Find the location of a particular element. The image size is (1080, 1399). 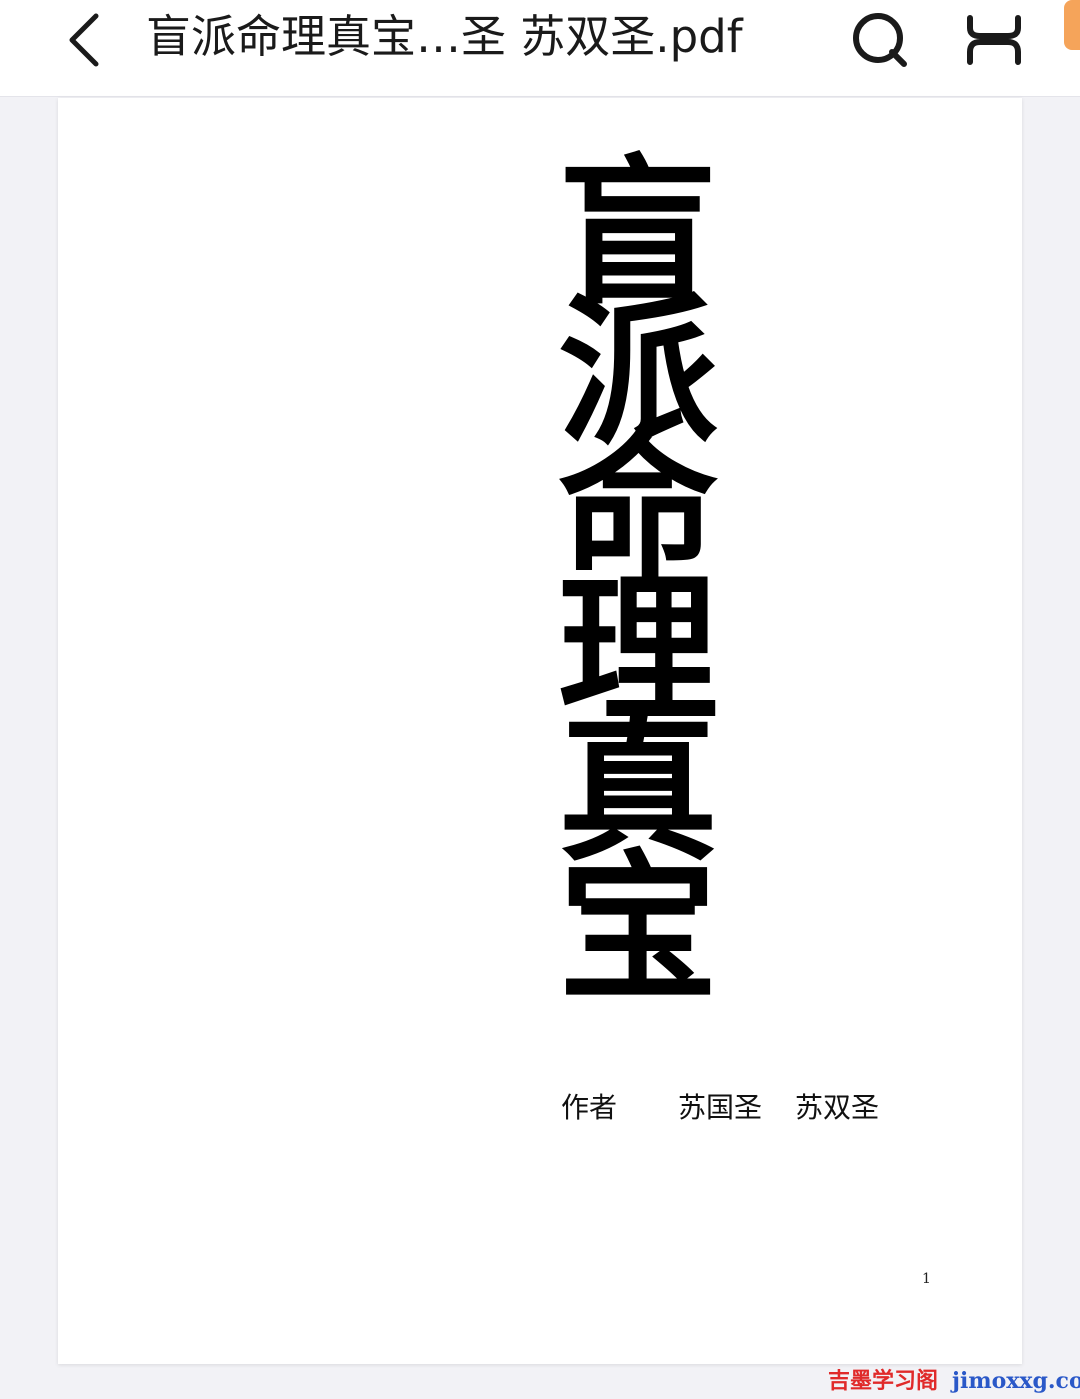

document-title: 盲派命理真宝…圣 苏双圣.pdf is located at coordinates (444, 36).